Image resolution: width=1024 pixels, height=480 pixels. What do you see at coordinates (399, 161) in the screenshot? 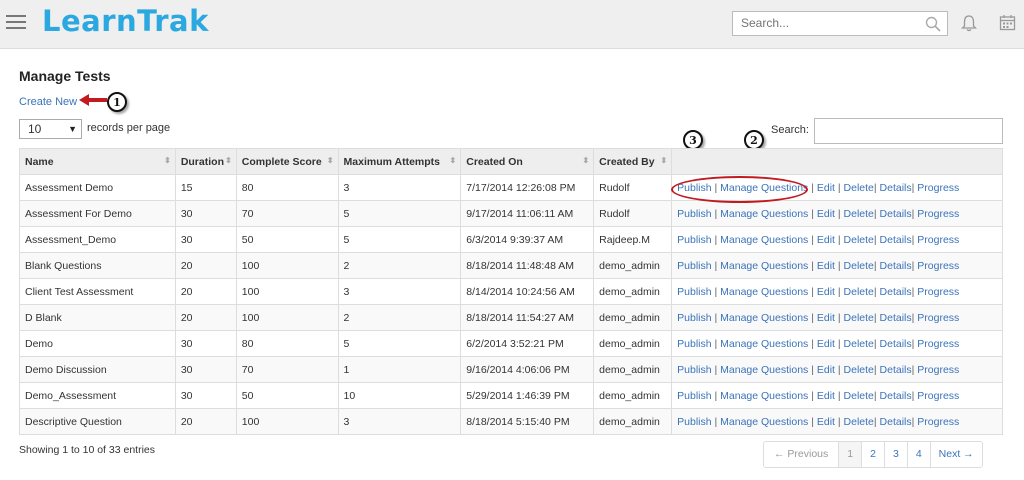
I see `col-maximum-attempts: Maximum Attempts ⬍` at bounding box center [399, 161].